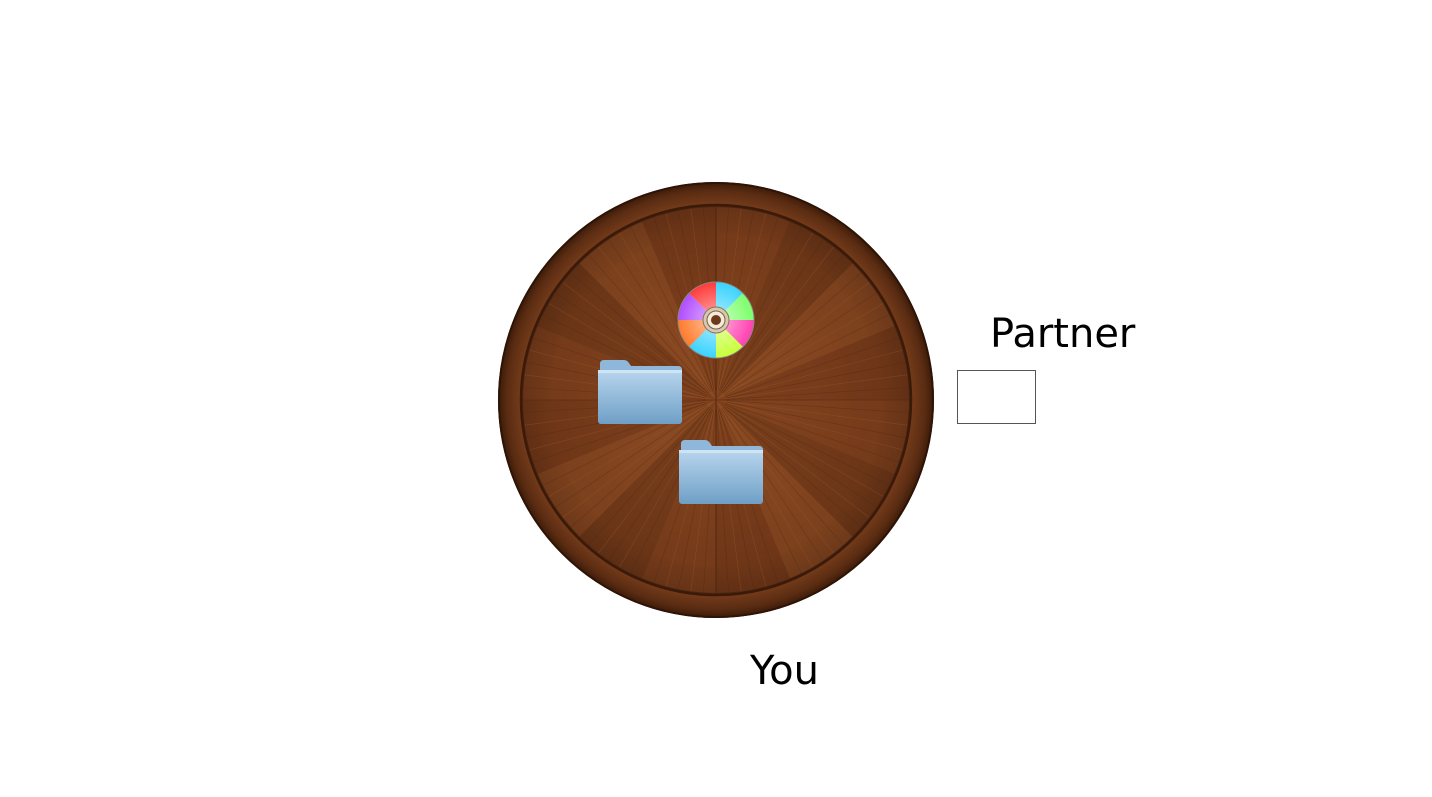 This screenshot has width=1432, height=797. I want to click on you-label: You, so click(784, 671).